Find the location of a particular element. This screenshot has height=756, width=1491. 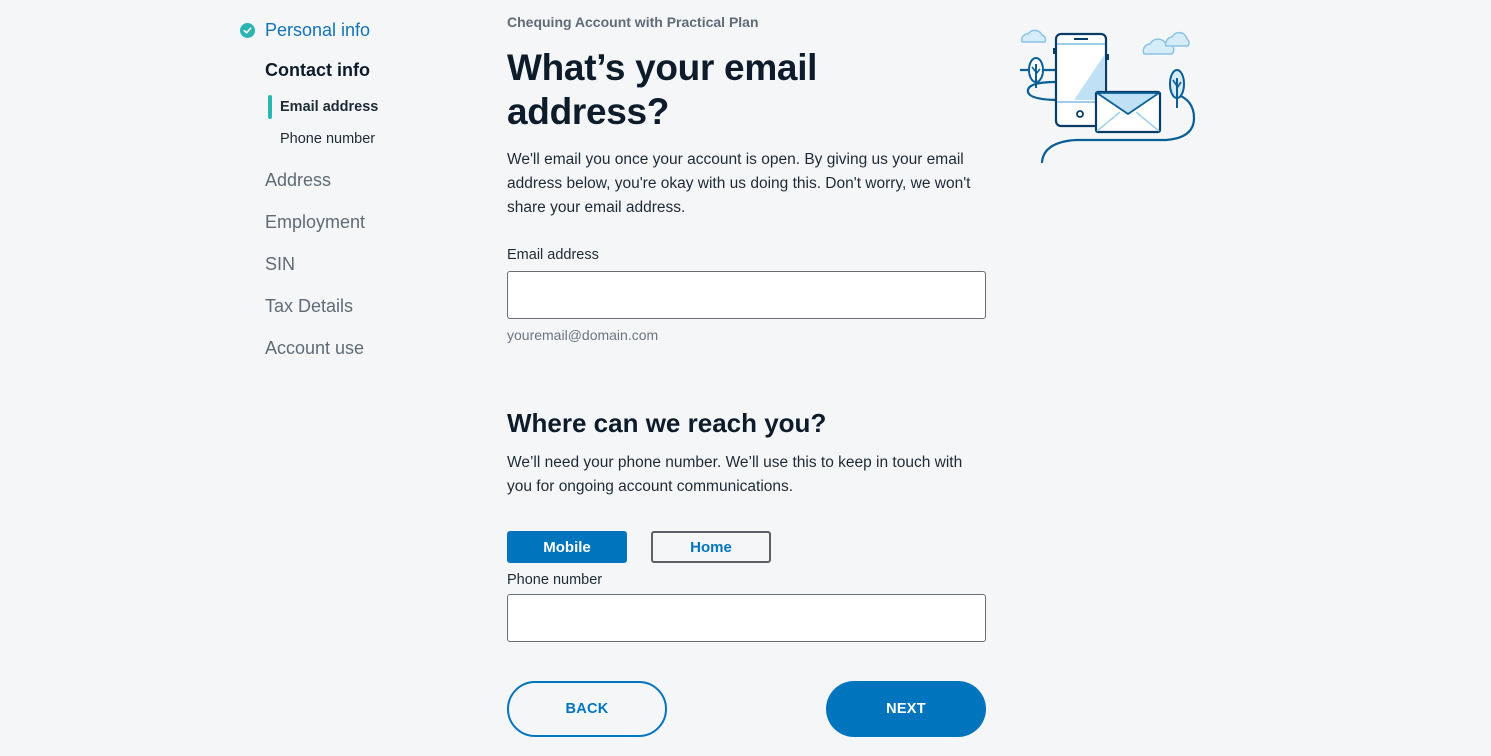

envelope-icon is located at coordinates (1128, 112).